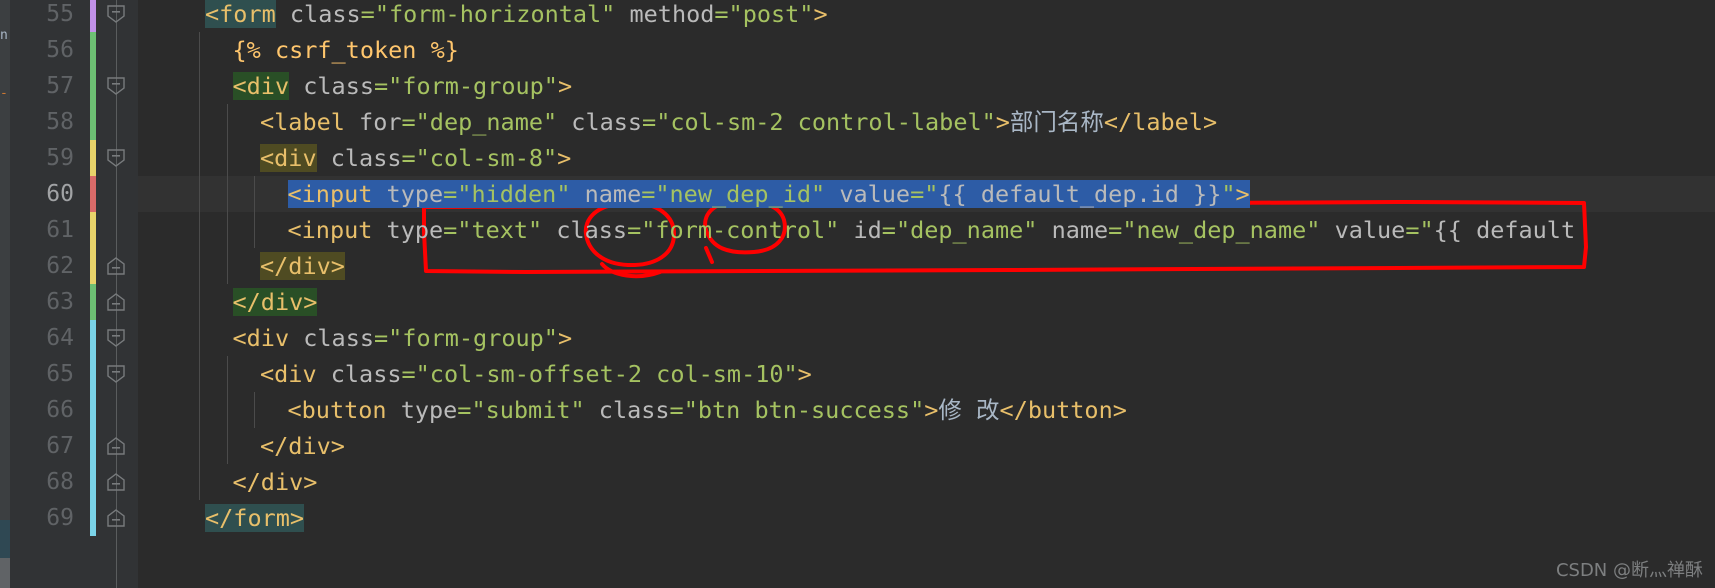 Image resolution: width=1715 pixels, height=588 pixels. Describe the element at coordinates (60, 194) in the screenshot. I see `line-number: 60` at that location.